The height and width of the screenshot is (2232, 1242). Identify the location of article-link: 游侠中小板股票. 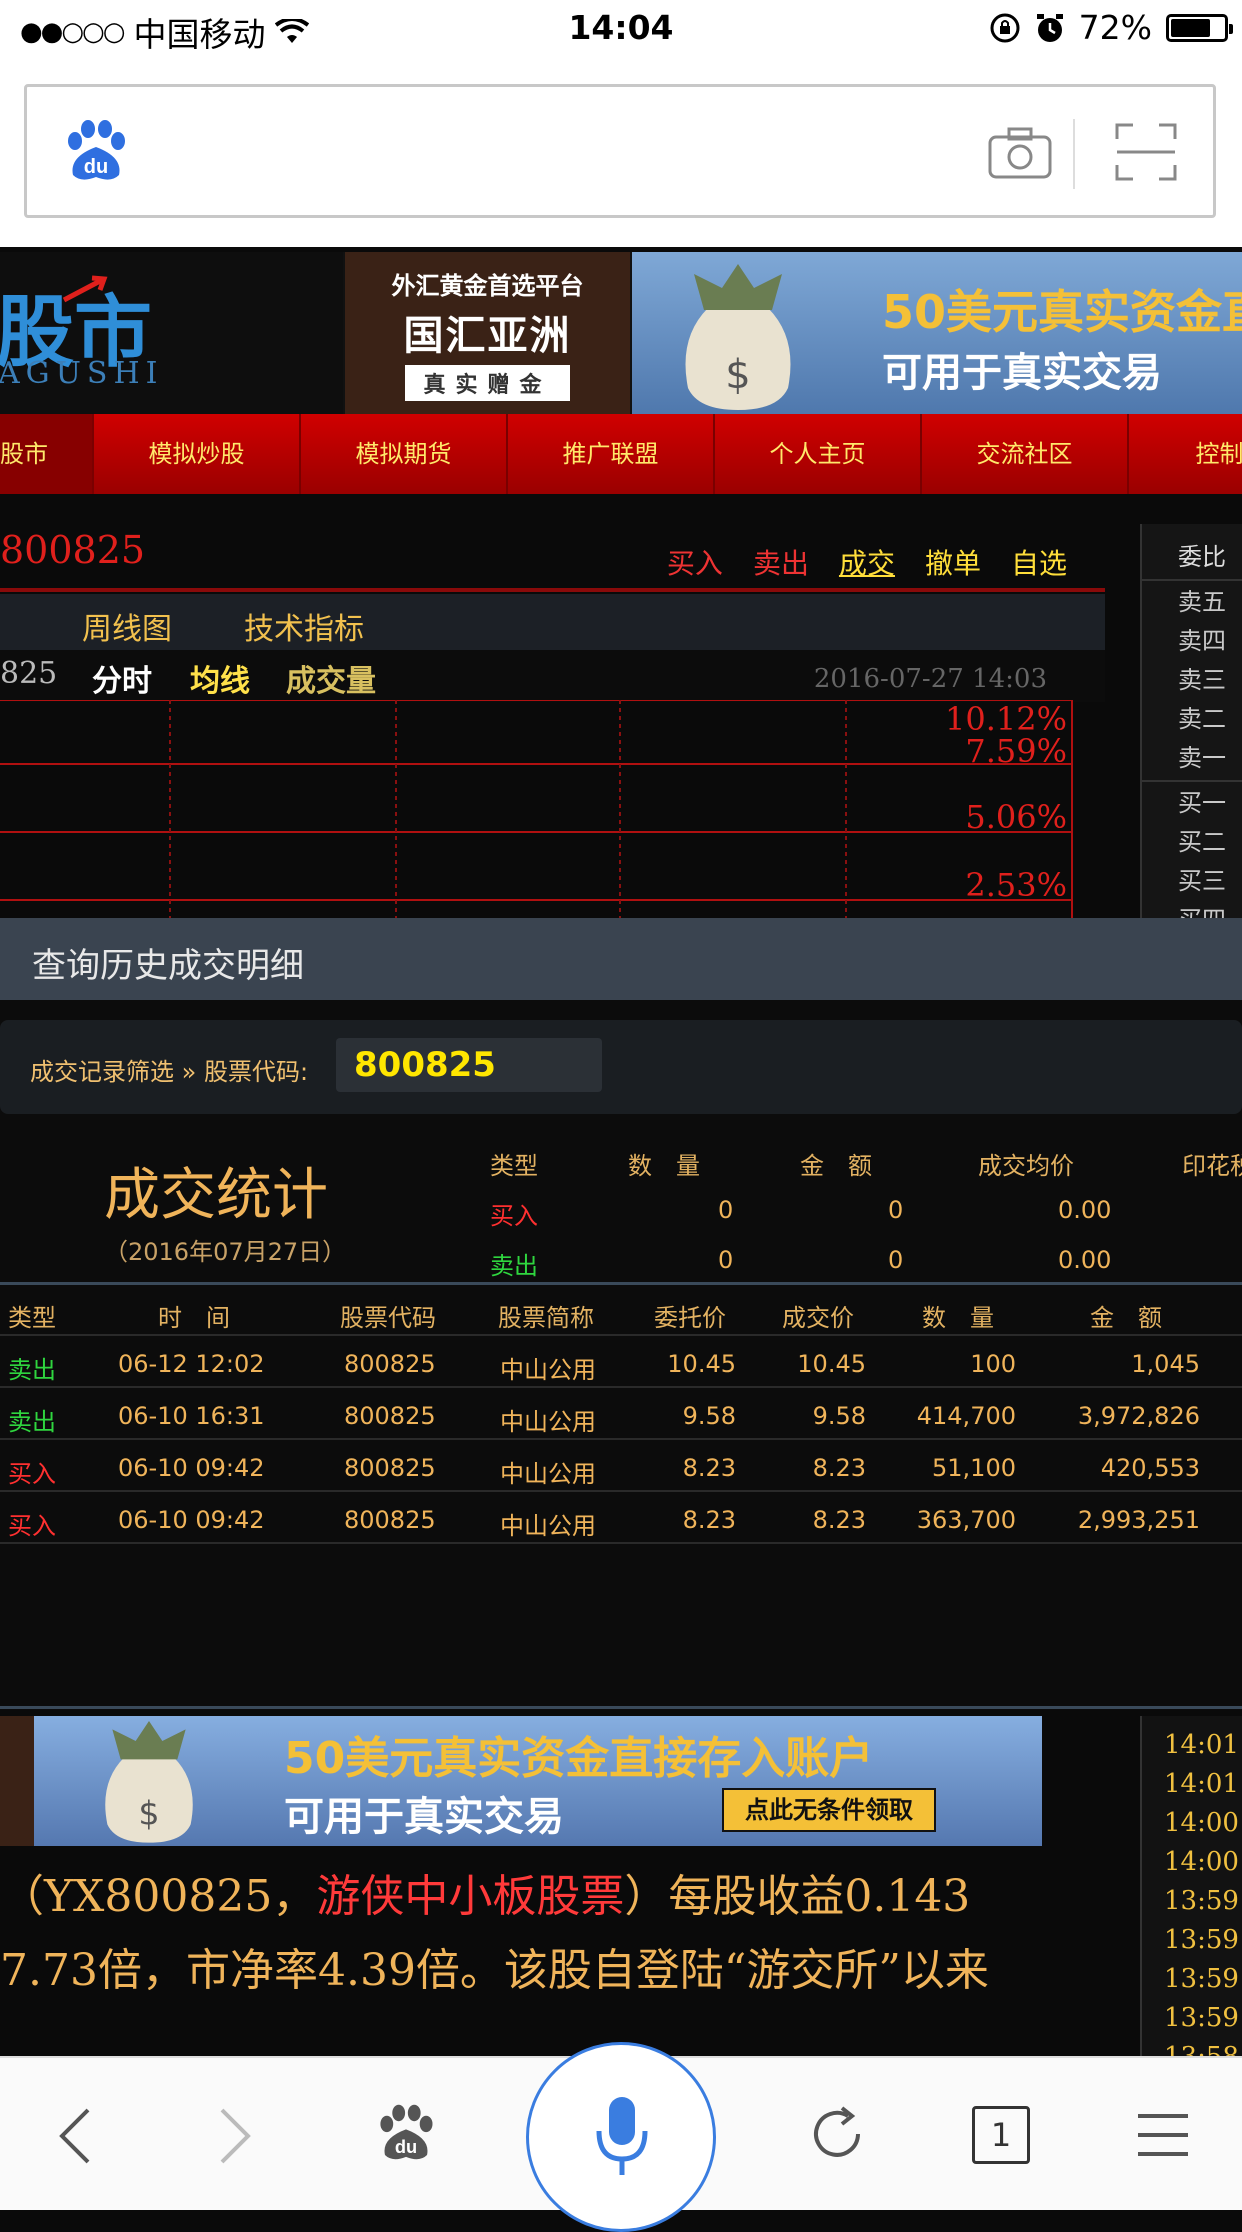
(470, 1896).